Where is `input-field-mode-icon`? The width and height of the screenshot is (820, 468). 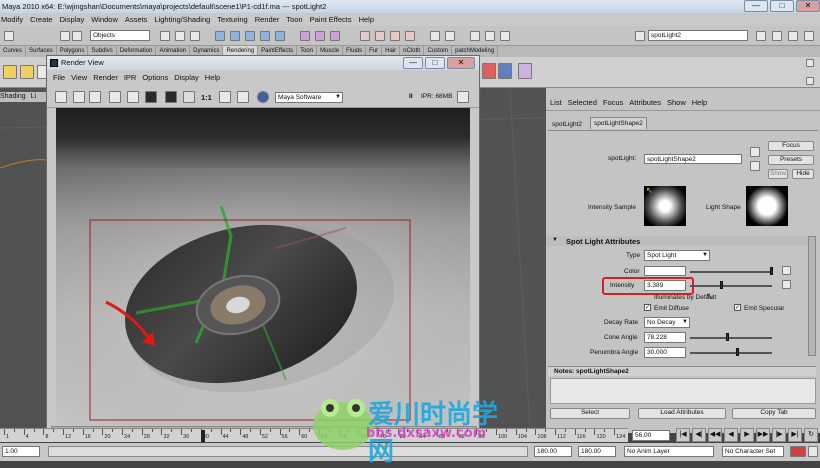
input-field-mode-icon is located at coordinates (640, 36).